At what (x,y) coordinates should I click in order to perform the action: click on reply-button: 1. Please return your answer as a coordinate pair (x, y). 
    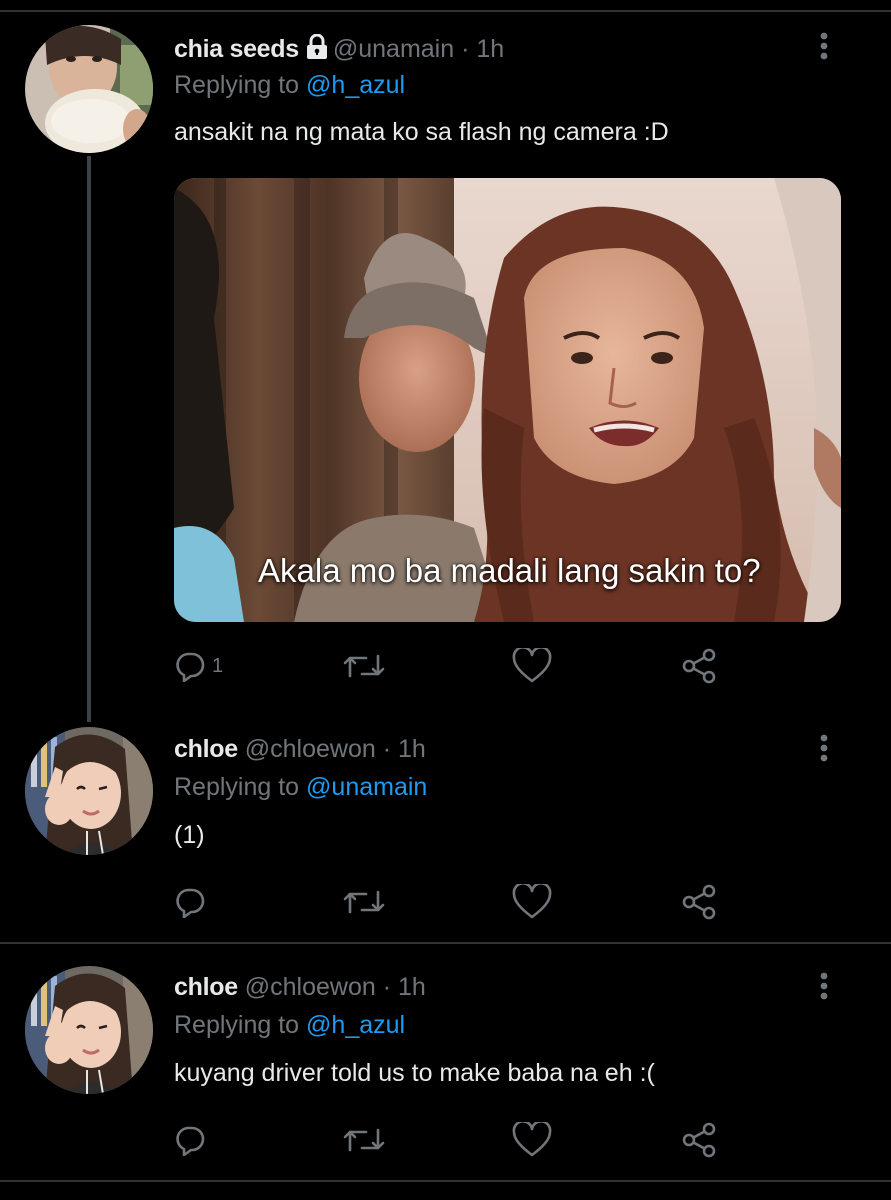
    Looking at the image, I should click on (198, 666).